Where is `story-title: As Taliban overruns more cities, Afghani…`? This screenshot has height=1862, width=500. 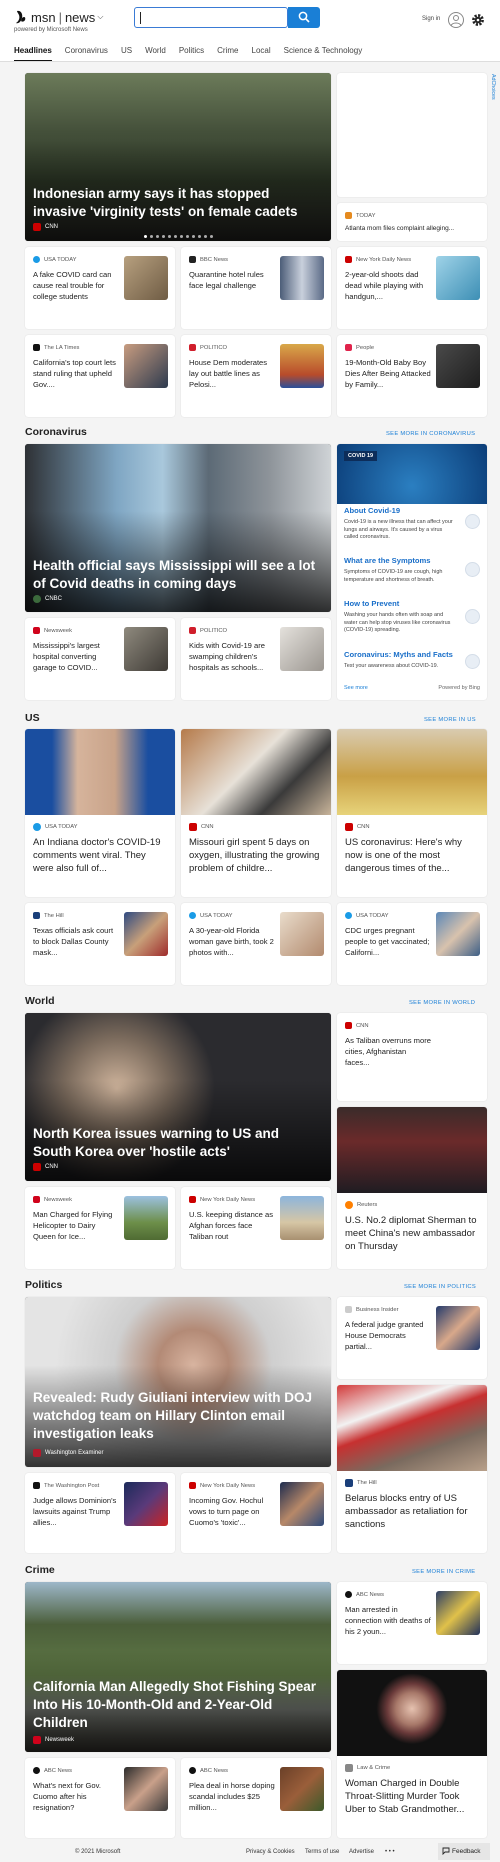 story-title: As Taliban overruns more cities, Afghani… is located at coordinates (388, 1051).